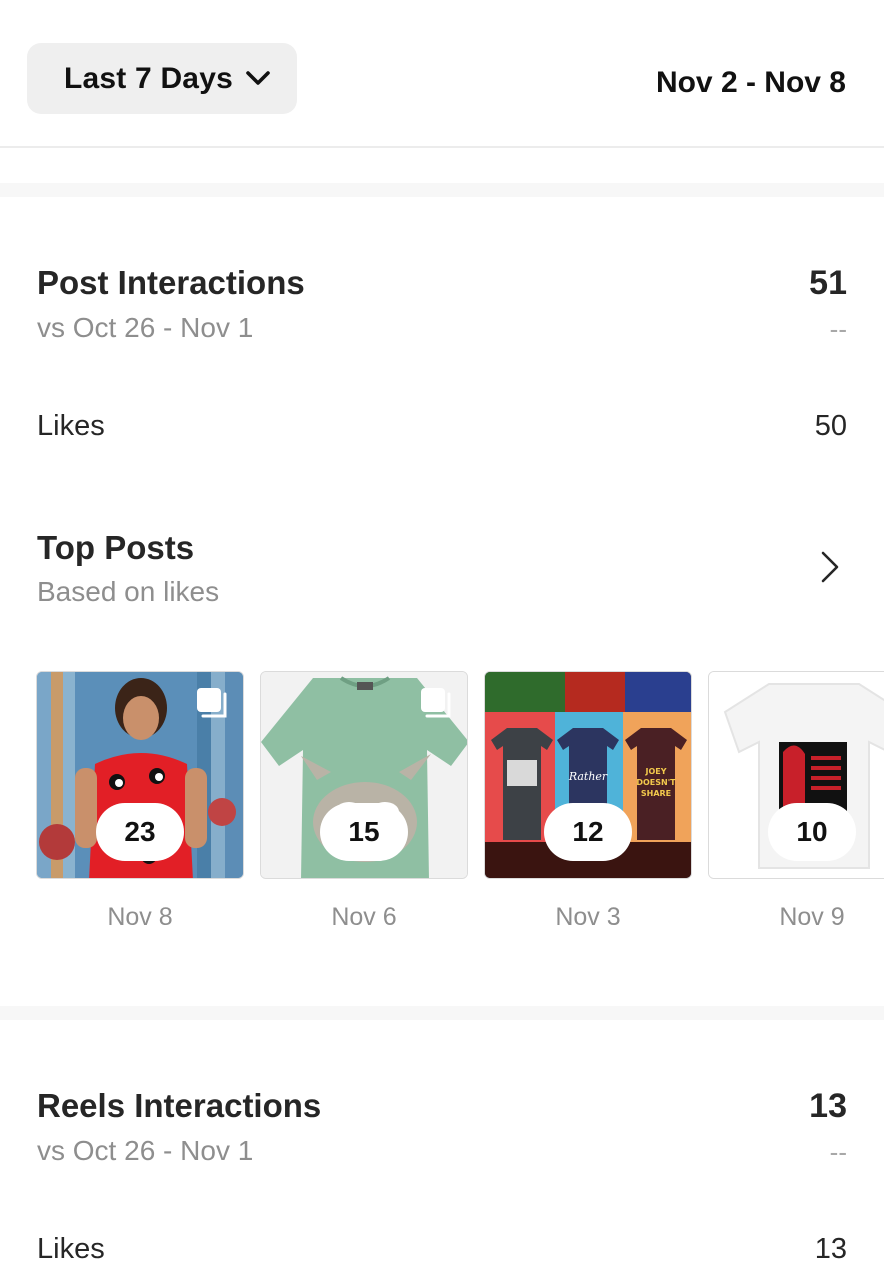  I want to click on selected-date-range: Nov 2 - Nov 8, so click(750, 82).